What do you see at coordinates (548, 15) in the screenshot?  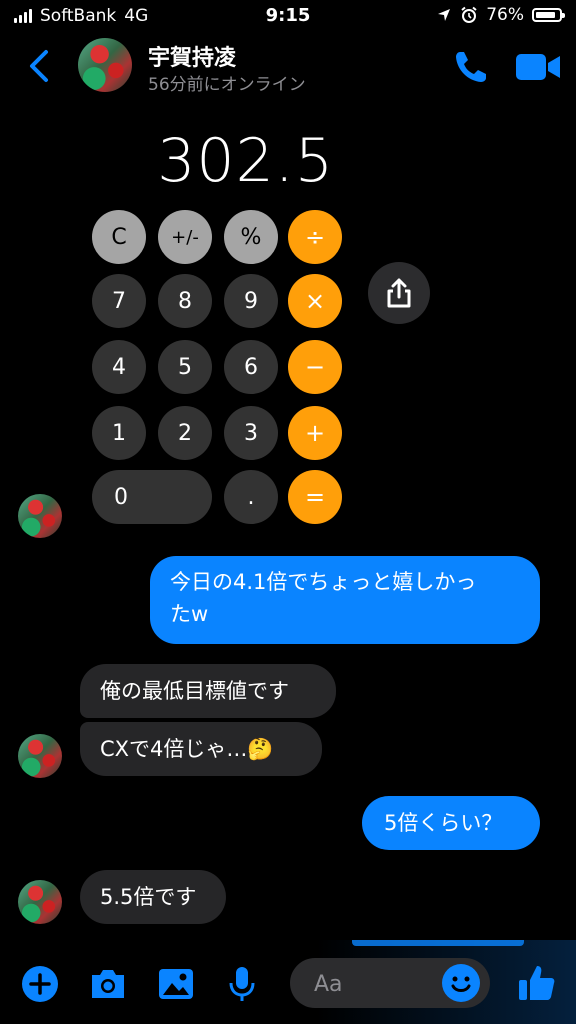 I see `battery-icon` at bounding box center [548, 15].